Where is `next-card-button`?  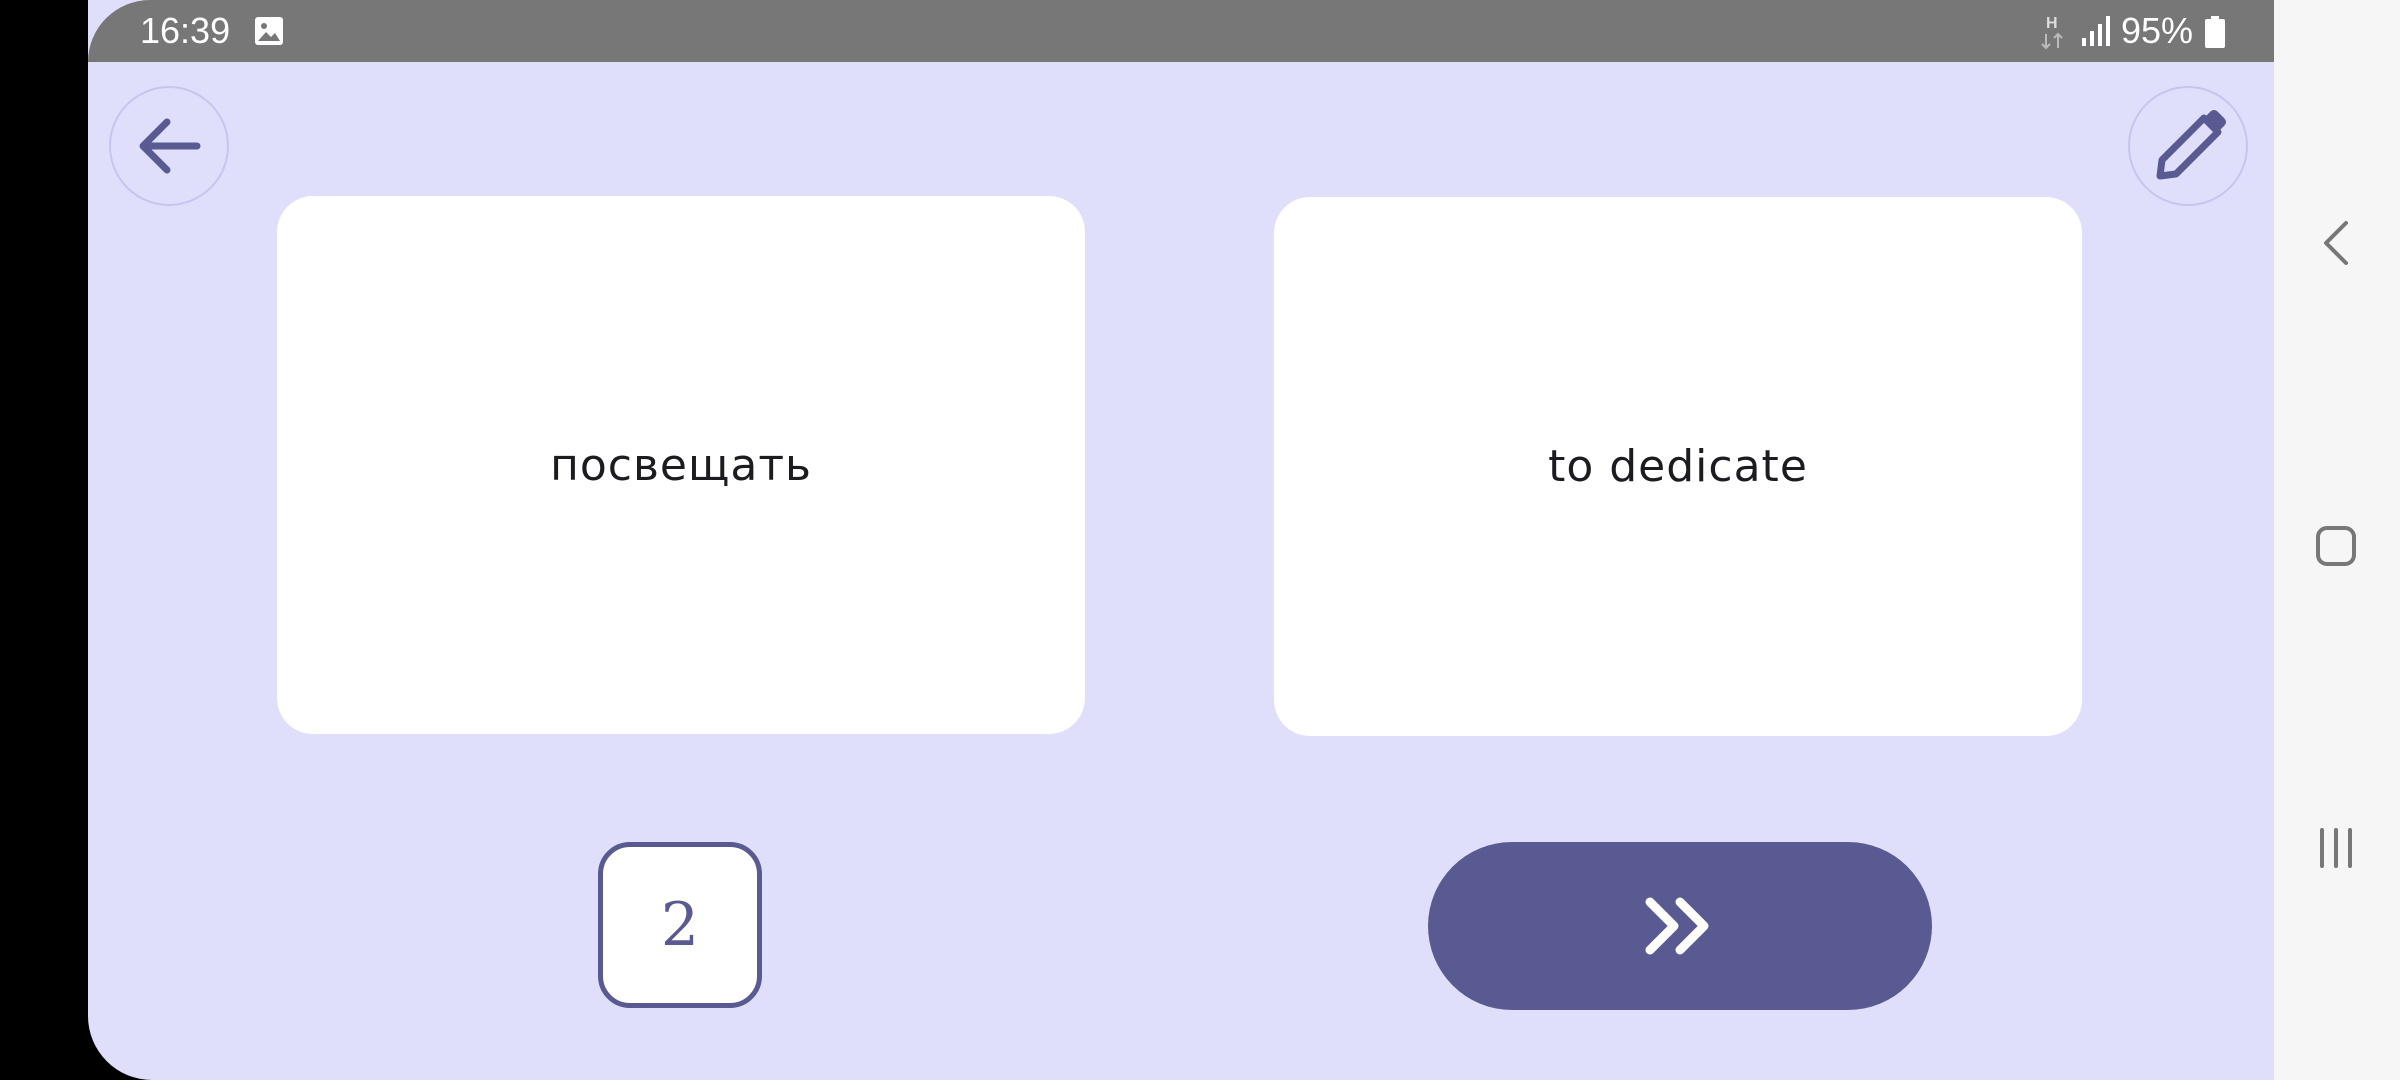
next-card-button is located at coordinates (1680, 926).